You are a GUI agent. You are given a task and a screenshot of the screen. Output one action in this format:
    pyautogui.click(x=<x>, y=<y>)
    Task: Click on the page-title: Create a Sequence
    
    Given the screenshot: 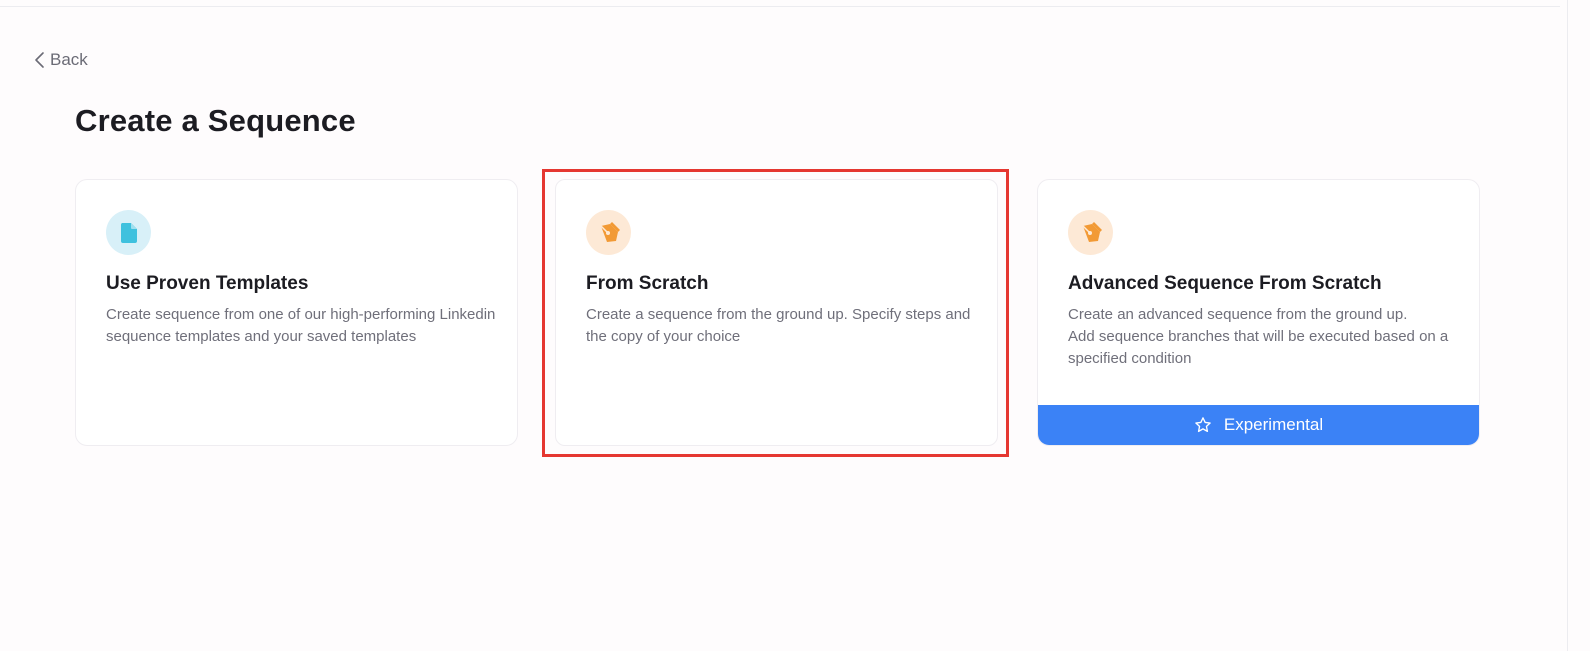 What is the action you would take?
    pyautogui.click(x=215, y=120)
    